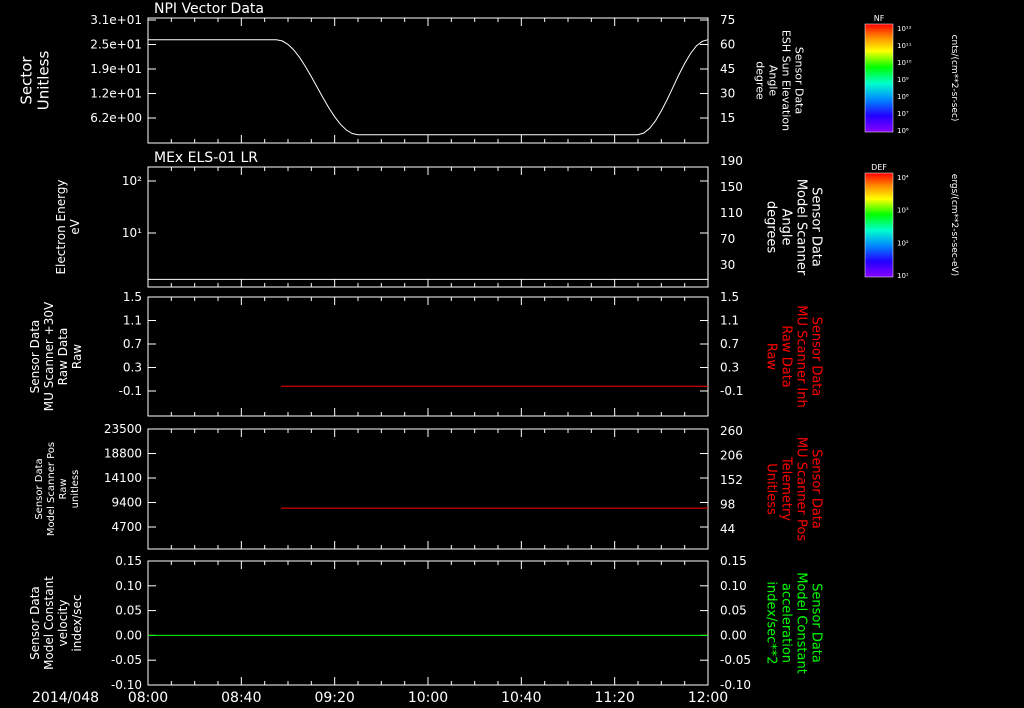 Image resolution: width=1024 pixels, height=708 pixels. What do you see at coordinates (123, 429) in the screenshot?
I see `y-tick-label: 23500` at bounding box center [123, 429].